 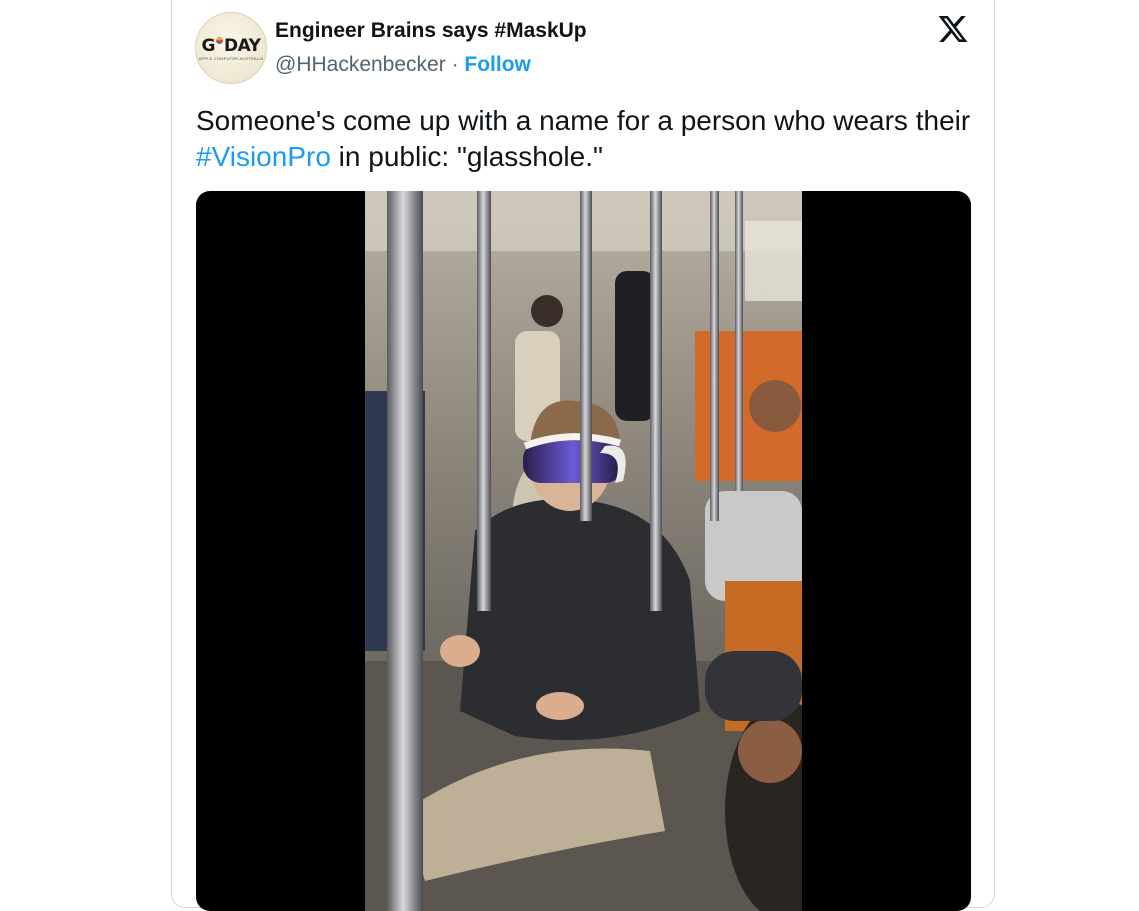 What do you see at coordinates (497, 64) in the screenshot?
I see `follow-button: Follow` at bounding box center [497, 64].